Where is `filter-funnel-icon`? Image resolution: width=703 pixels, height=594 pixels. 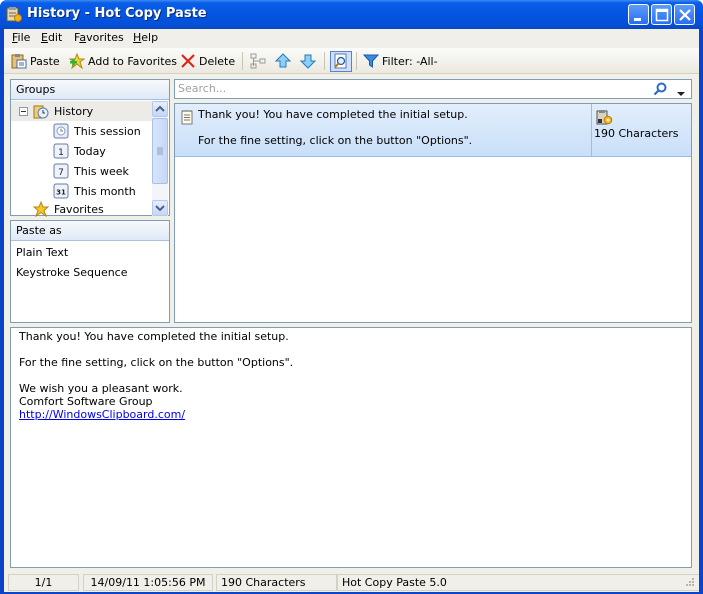
filter-funnel-icon is located at coordinates (371, 61).